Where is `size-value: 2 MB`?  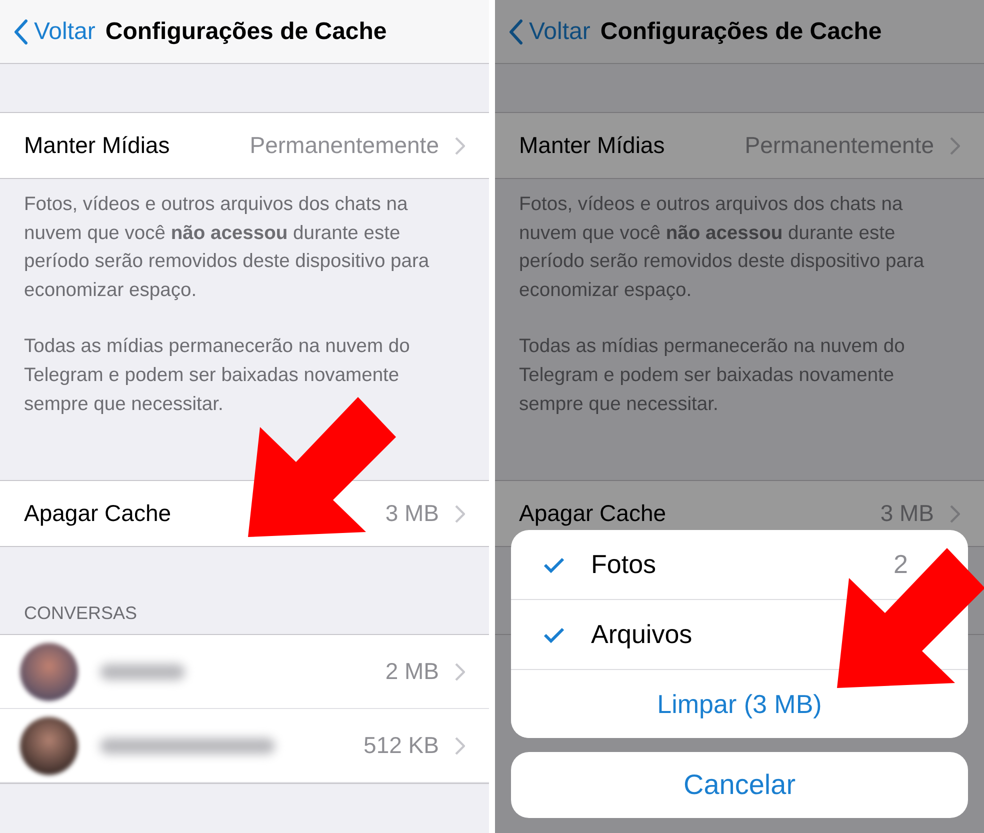
size-value: 2 MB is located at coordinates (412, 671).